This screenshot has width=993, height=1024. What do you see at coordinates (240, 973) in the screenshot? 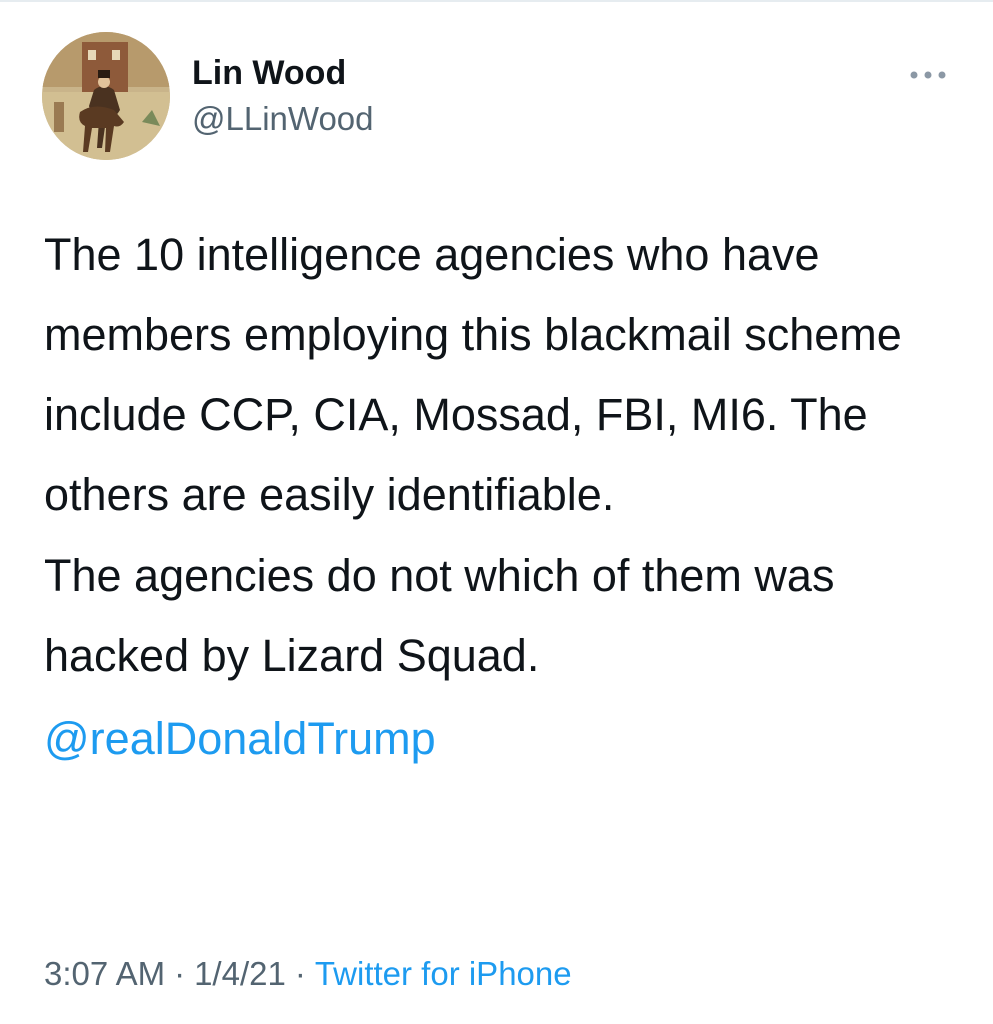
I see `tweet-date: 1/4/21` at bounding box center [240, 973].